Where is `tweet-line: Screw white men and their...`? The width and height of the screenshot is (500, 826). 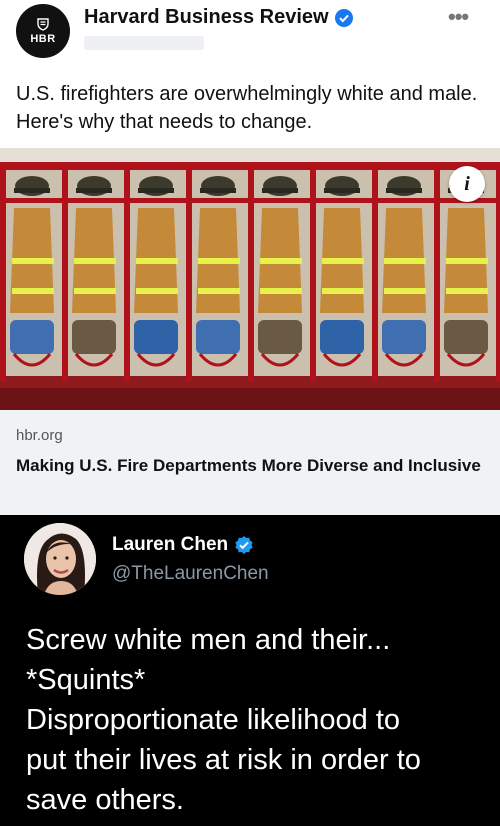
tweet-line: Screw white men and their... is located at coordinates (208, 640).